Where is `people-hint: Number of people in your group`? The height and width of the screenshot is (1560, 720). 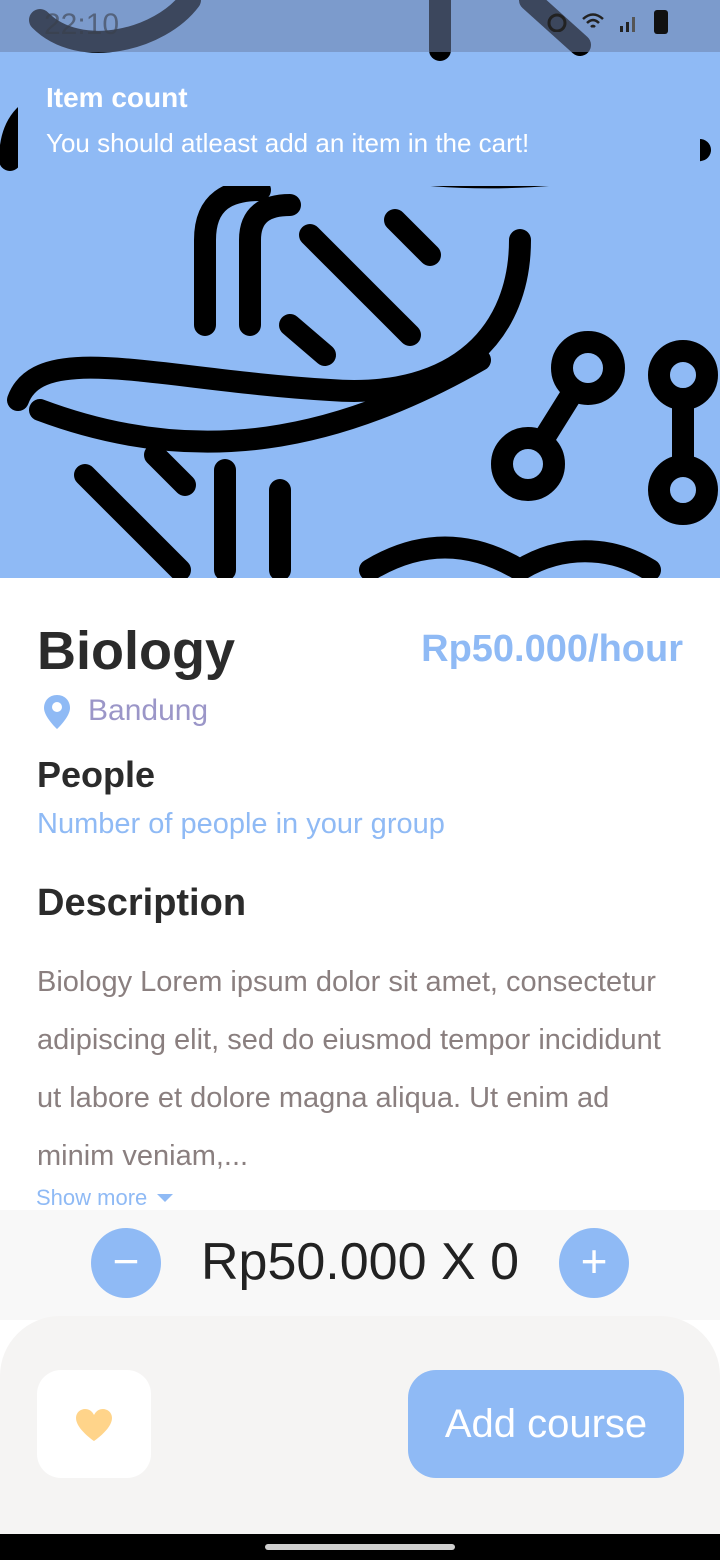 people-hint: Number of people in your group is located at coordinates (241, 824).